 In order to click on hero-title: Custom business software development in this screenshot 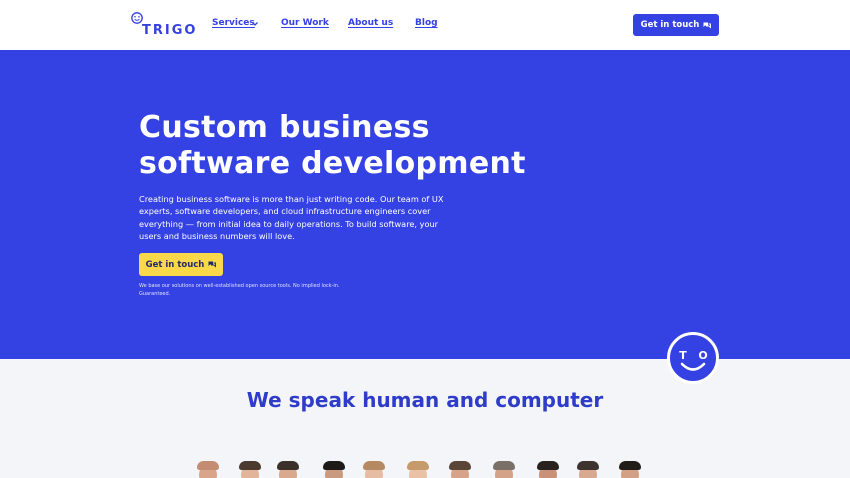, I will do `click(332, 145)`.